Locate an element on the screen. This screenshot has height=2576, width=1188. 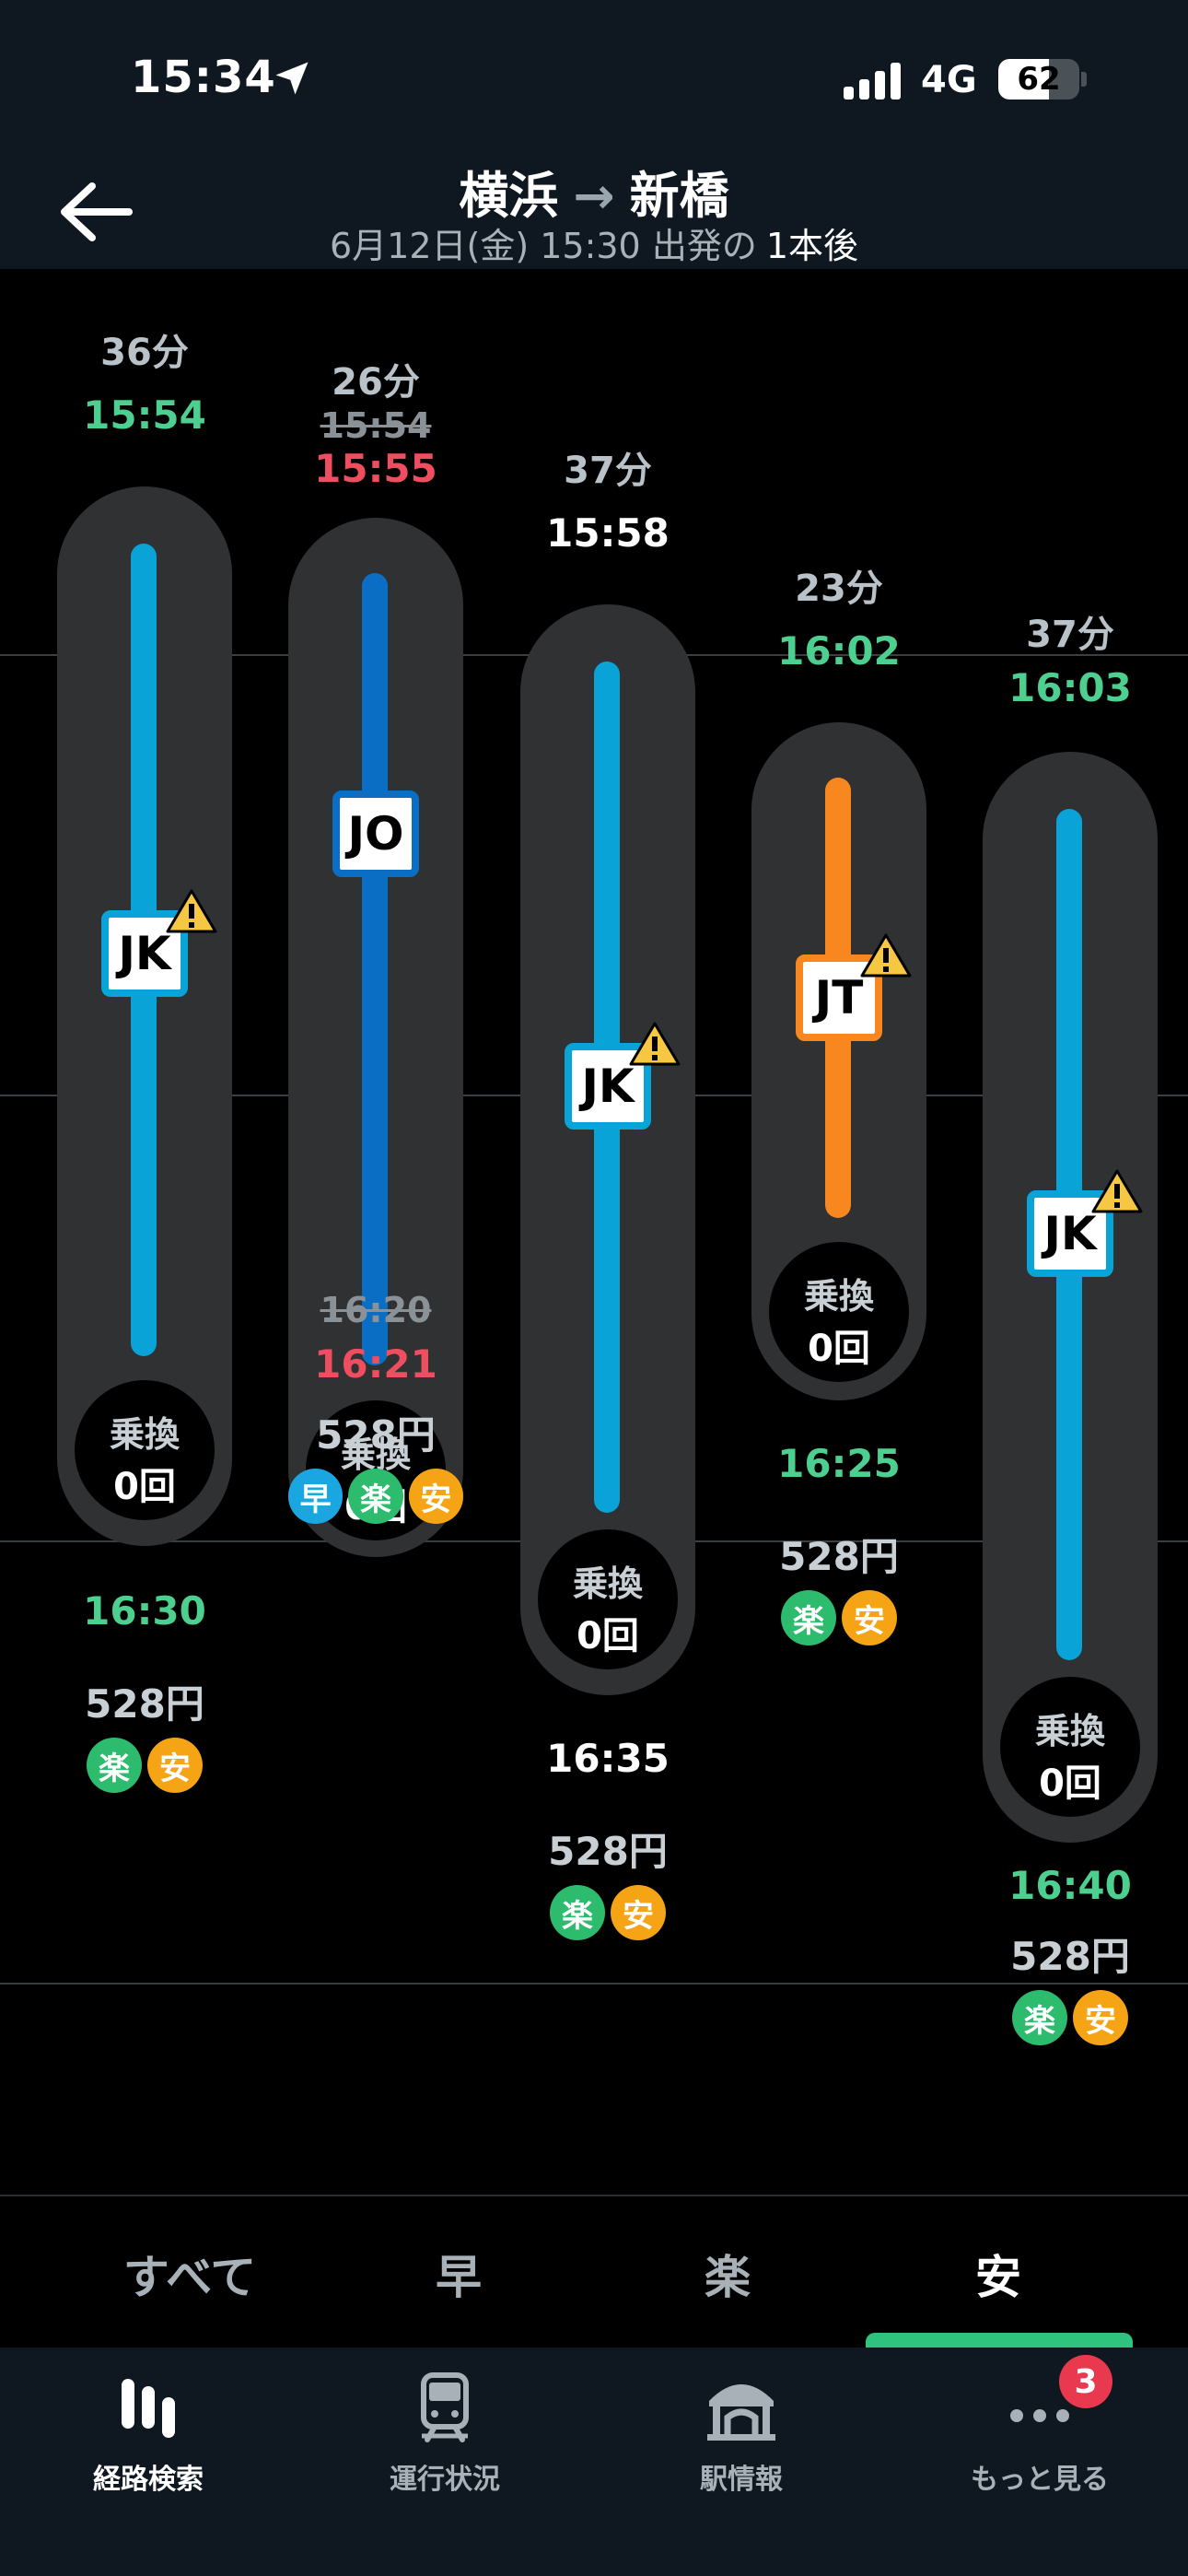
nav-station-info: 駅情報 is located at coordinates (741, 2431).